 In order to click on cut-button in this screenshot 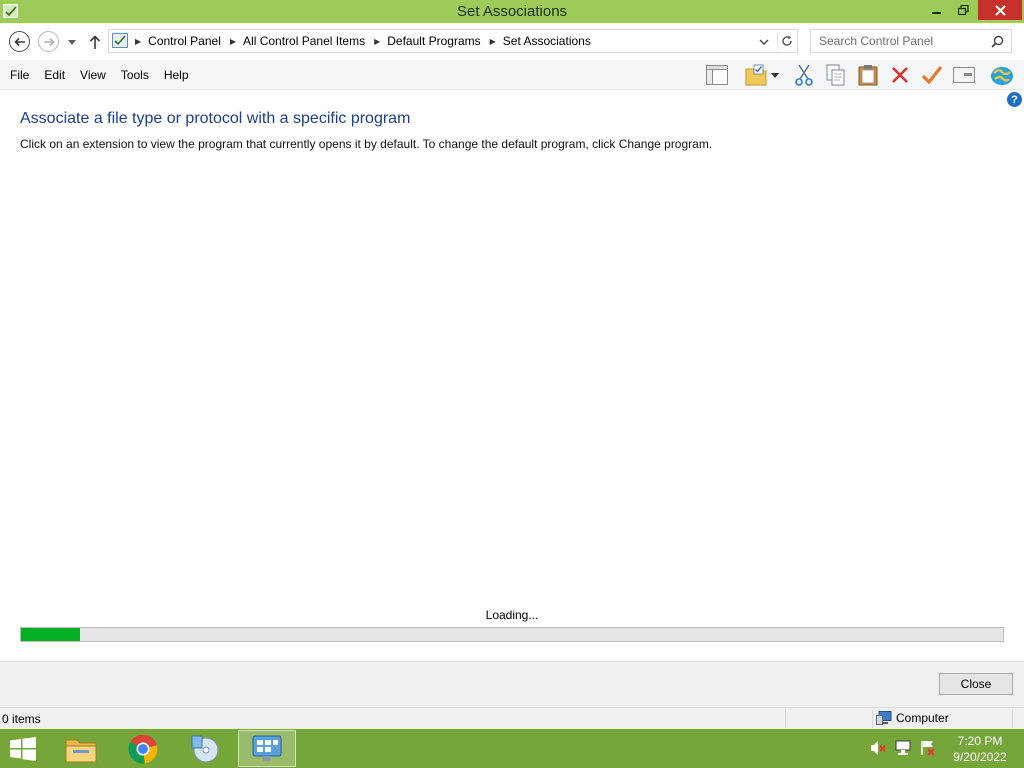, I will do `click(804, 75)`.